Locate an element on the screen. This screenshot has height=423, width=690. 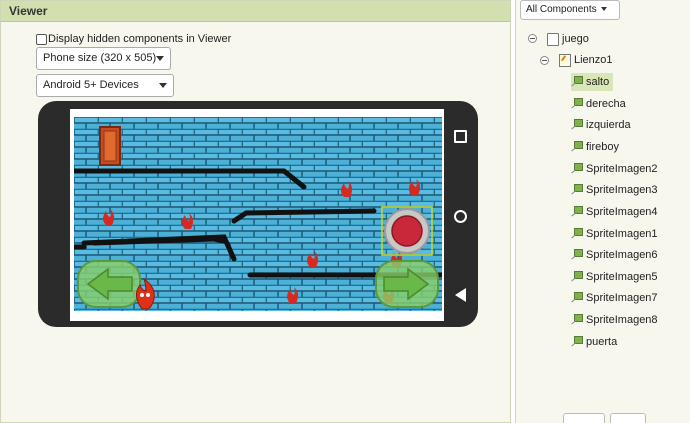
tree-item-spriteimagen3: SpriteImagen3 is located at coordinates (614, 190).